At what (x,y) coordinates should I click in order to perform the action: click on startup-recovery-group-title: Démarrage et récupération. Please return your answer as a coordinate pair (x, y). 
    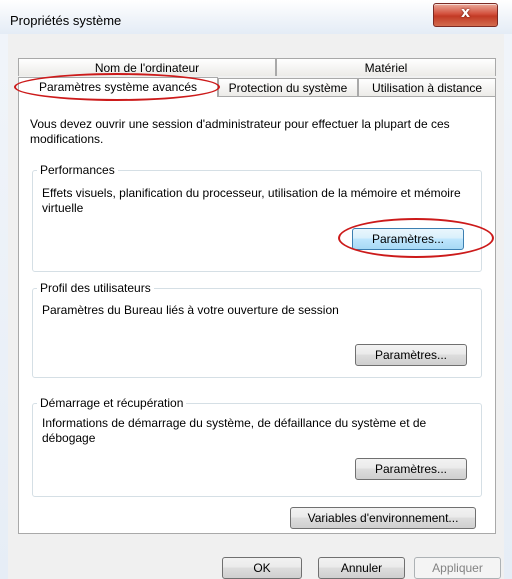
    Looking at the image, I should click on (112, 403).